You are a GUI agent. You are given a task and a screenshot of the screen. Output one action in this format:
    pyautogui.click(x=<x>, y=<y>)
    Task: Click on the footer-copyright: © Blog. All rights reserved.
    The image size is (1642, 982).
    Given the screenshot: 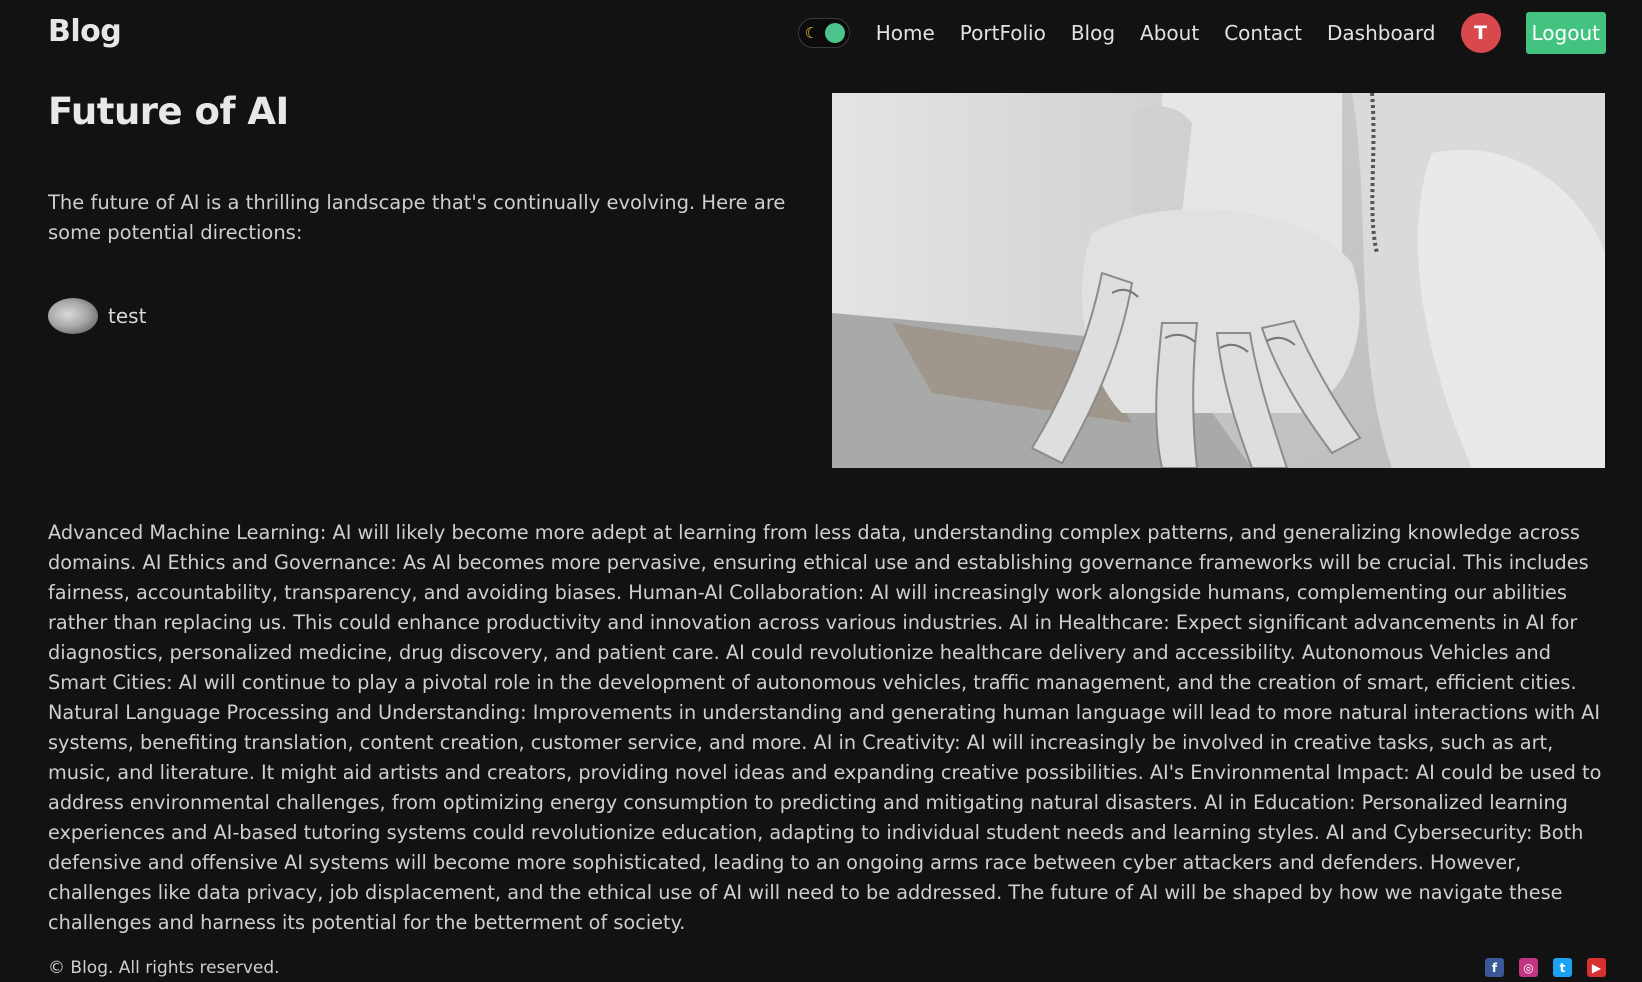 What is the action you would take?
    pyautogui.click(x=164, y=968)
    